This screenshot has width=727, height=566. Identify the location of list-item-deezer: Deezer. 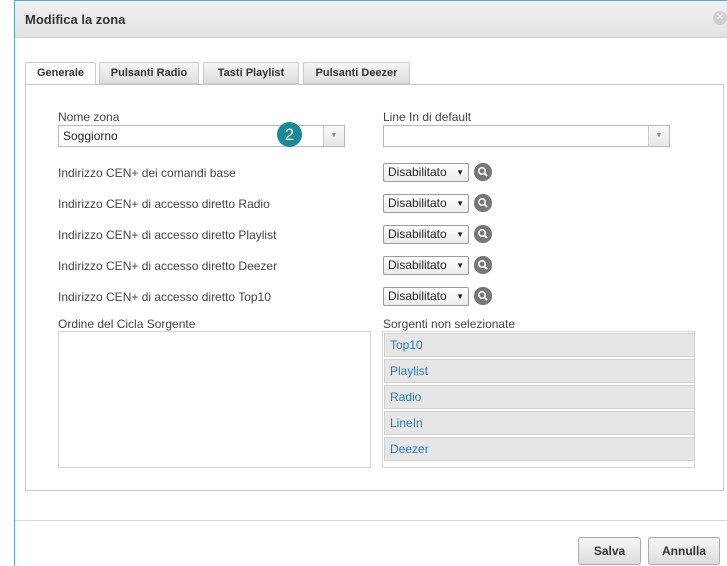
(539, 449).